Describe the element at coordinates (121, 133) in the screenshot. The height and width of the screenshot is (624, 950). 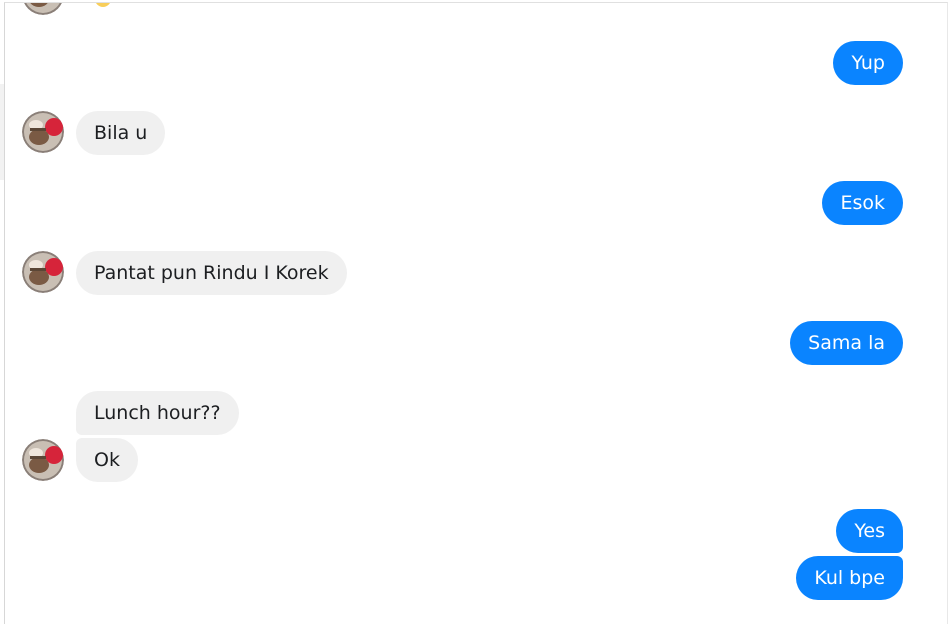
I see `incoming-message: Bila u` at that location.